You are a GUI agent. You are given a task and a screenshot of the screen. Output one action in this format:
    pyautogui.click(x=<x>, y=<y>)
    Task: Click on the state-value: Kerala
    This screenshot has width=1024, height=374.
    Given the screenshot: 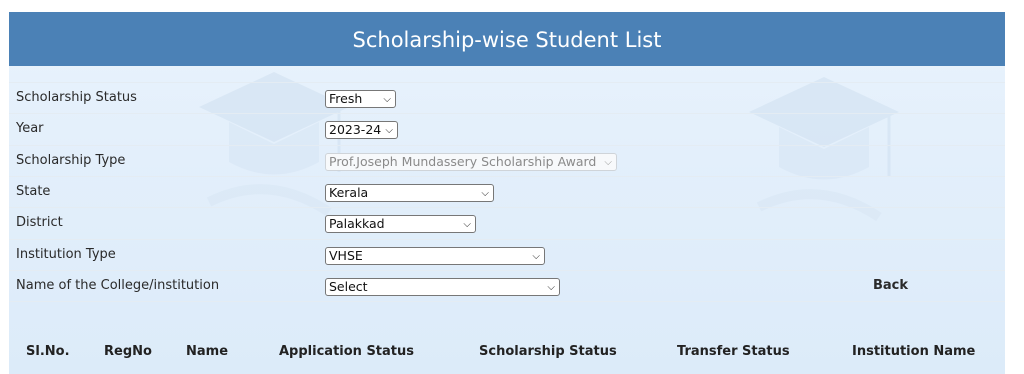 What is the action you would take?
    pyautogui.click(x=349, y=192)
    